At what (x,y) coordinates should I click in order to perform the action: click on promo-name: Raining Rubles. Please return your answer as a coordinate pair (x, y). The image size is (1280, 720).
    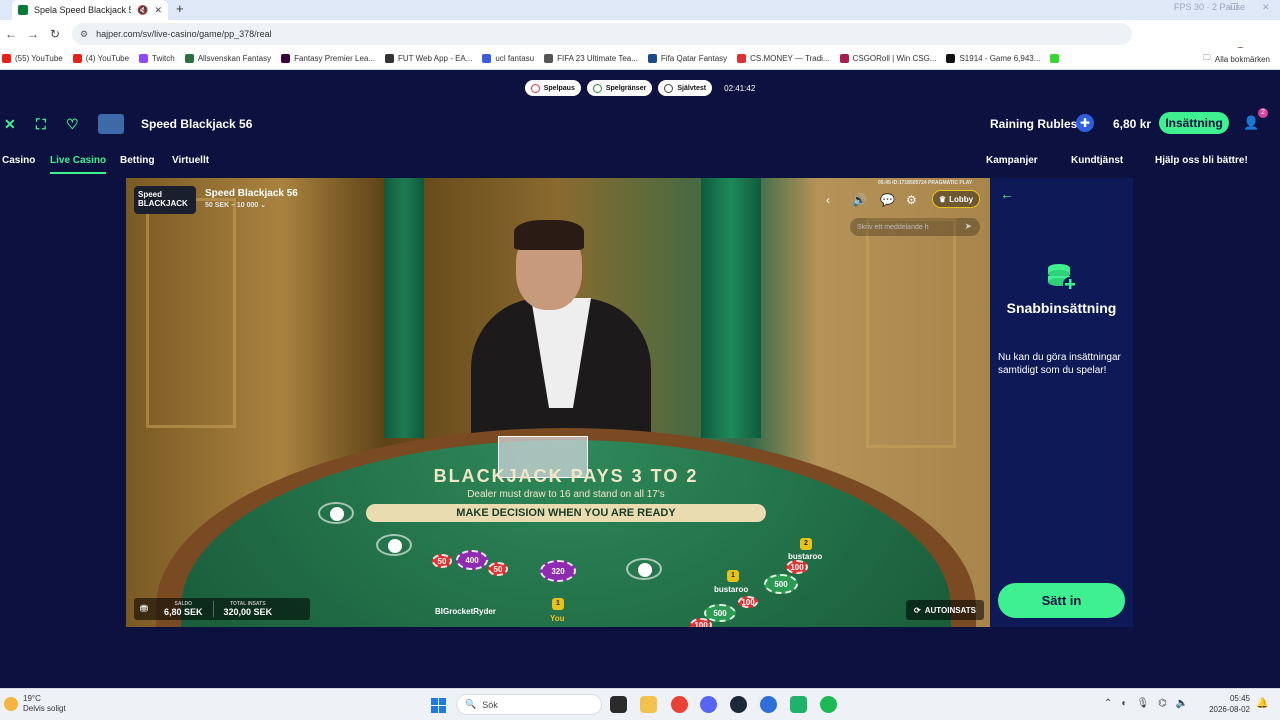
    Looking at the image, I should click on (1033, 124).